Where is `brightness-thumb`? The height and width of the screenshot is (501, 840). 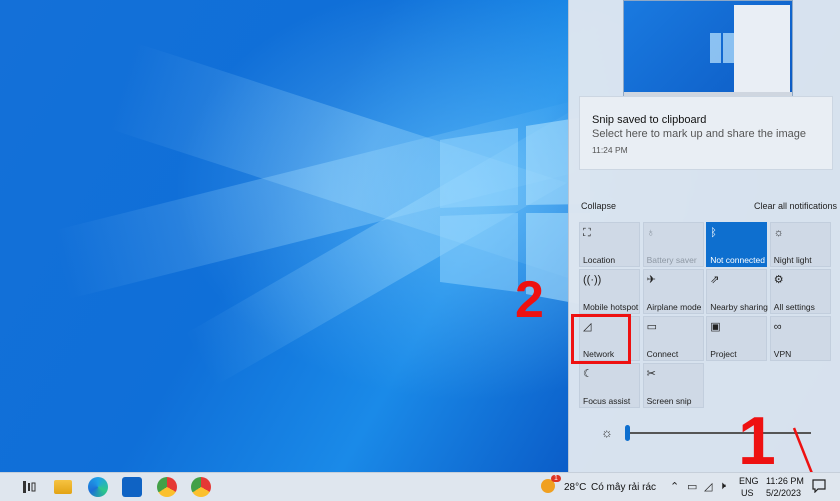
brightness-thumb is located at coordinates (627, 433).